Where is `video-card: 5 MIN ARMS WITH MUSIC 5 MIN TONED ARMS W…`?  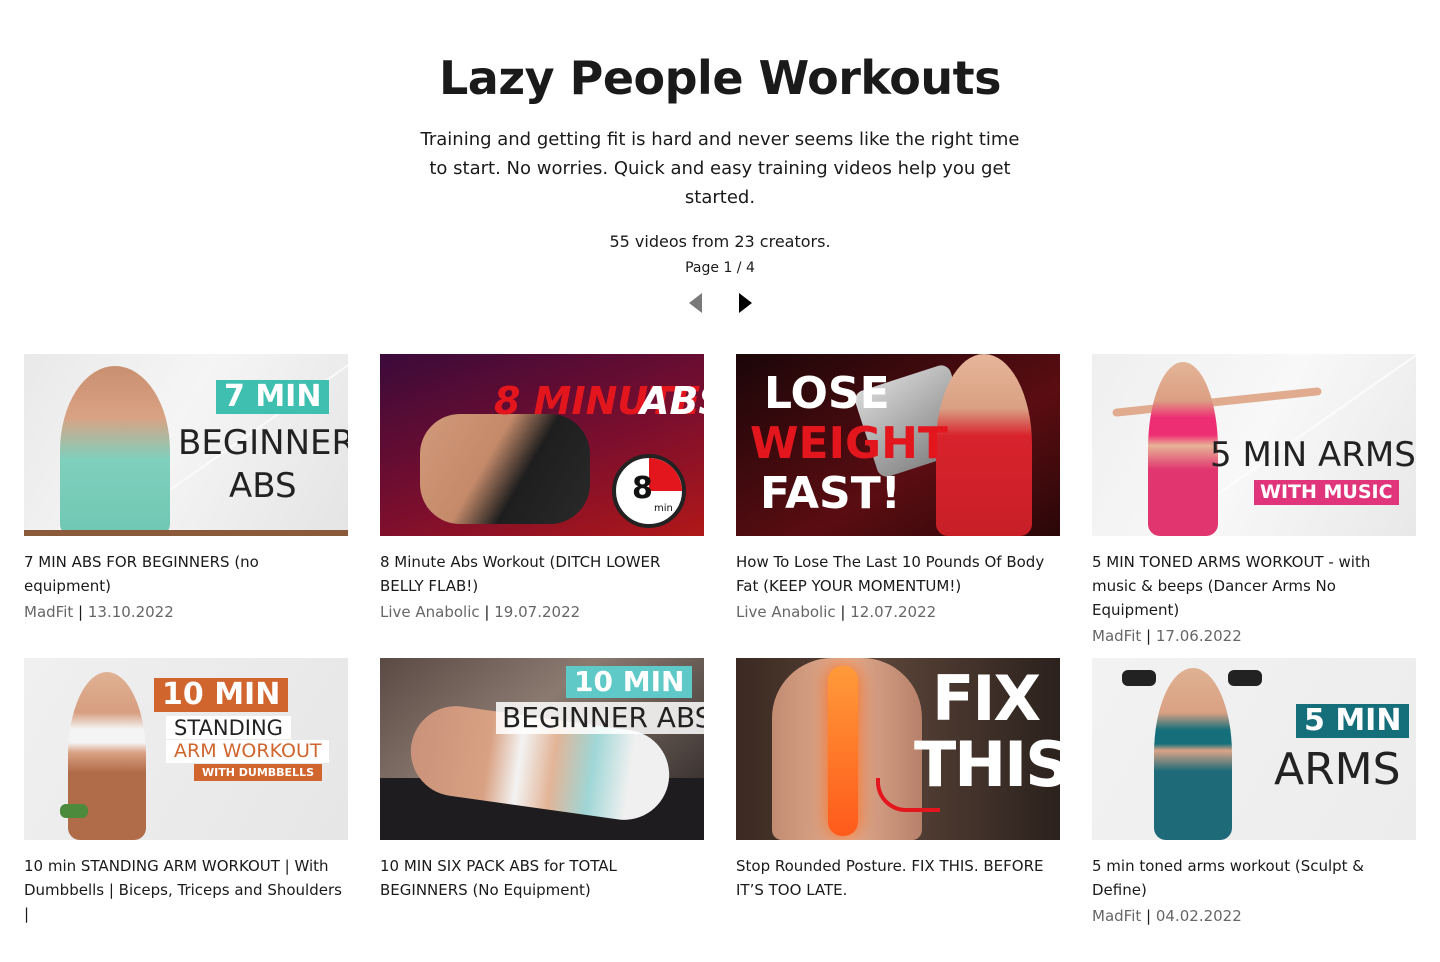 video-card: 5 MIN ARMS WITH MUSIC 5 MIN TONED ARMS W… is located at coordinates (1254, 506).